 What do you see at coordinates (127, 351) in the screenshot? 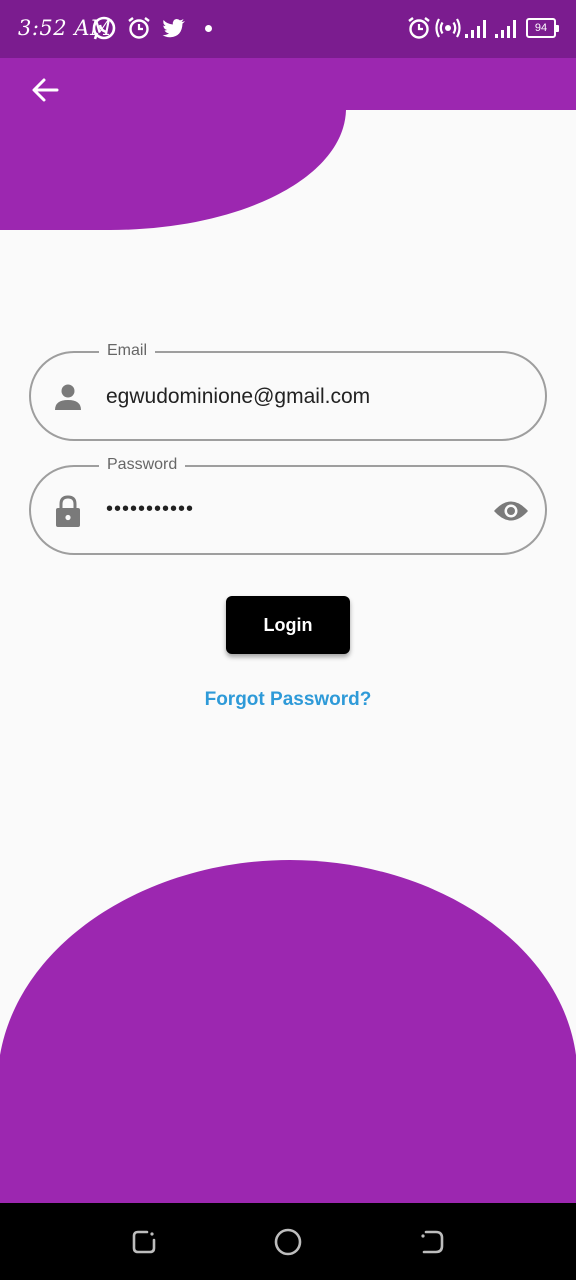
I see `email-label: Email` at bounding box center [127, 351].